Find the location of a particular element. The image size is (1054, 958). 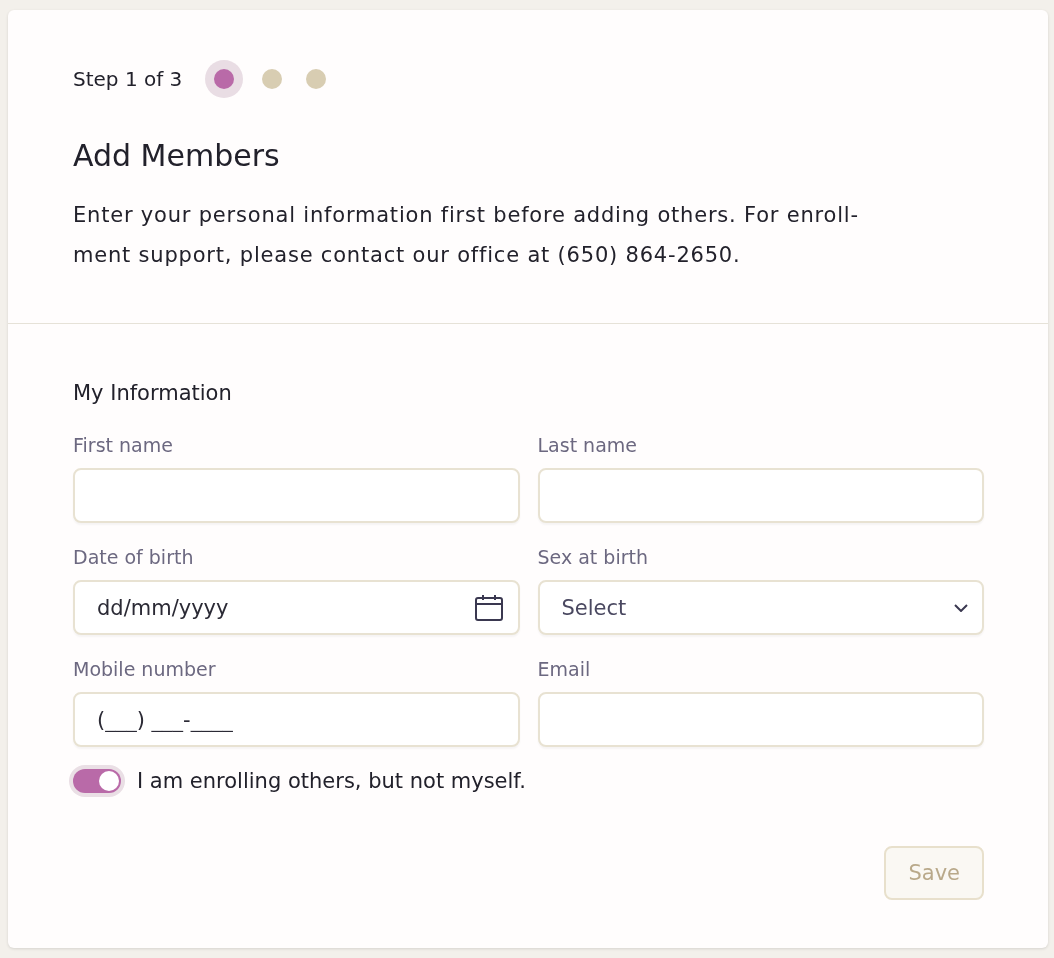

field-label: First name is located at coordinates (123, 445).